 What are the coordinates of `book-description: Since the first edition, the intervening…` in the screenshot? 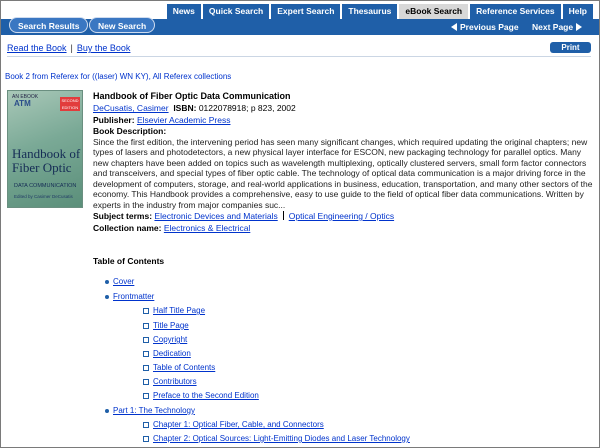 It's located at (343, 173).